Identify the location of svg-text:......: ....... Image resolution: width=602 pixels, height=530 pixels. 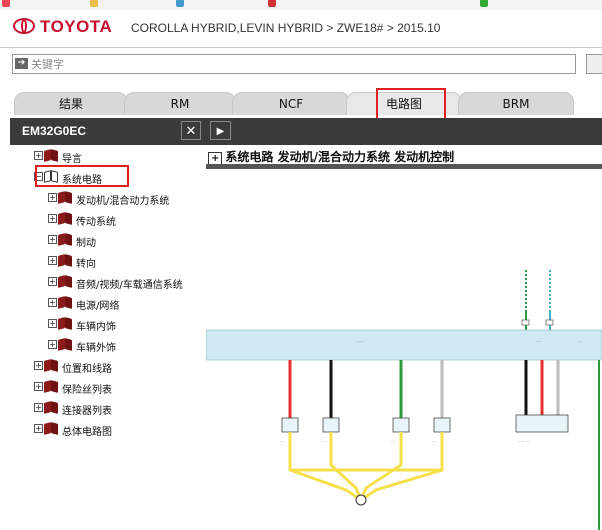
(539, 341).